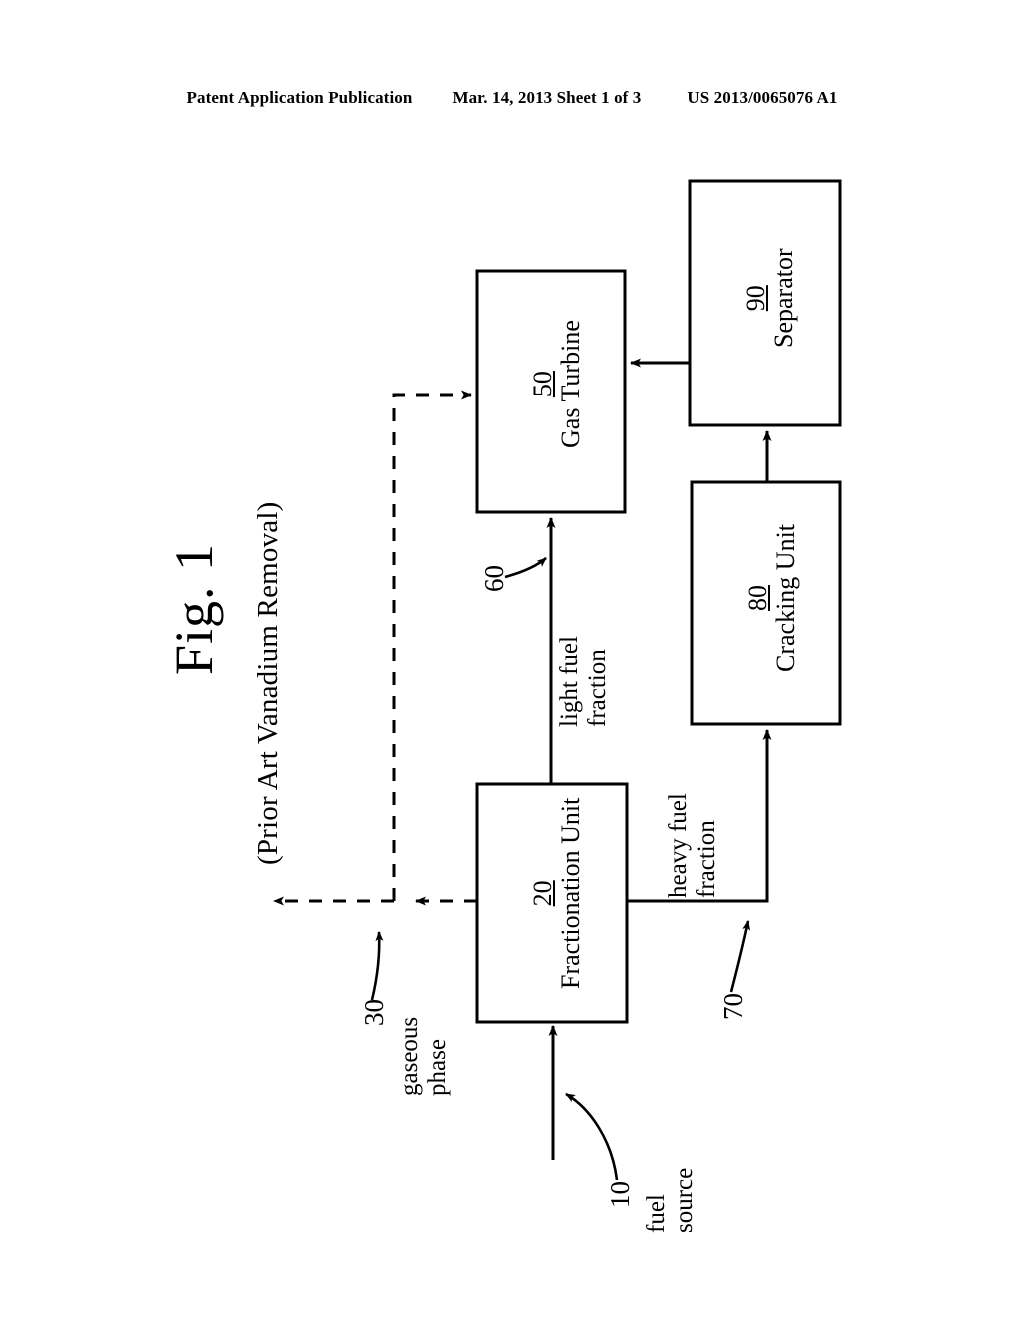  I want to click on ref-number-60: 60, so click(494, 578).